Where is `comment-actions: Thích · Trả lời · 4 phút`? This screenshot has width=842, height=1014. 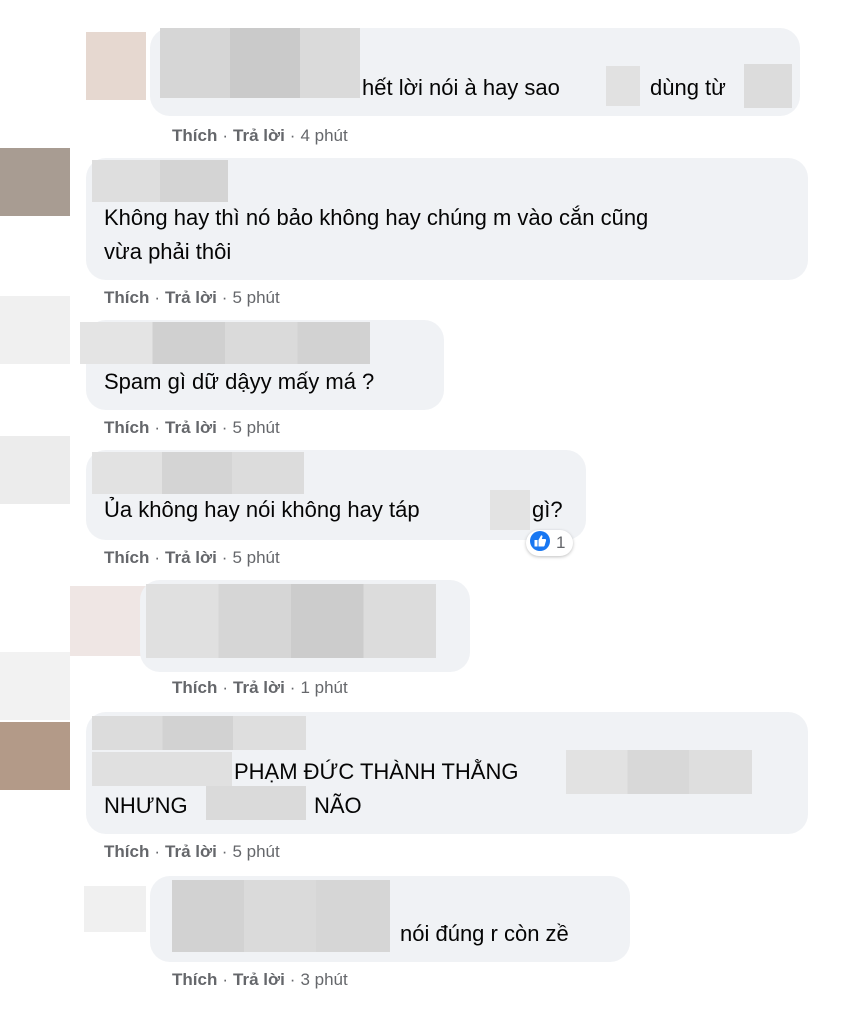 comment-actions: Thích · Trả lời · 4 phút is located at coordinates (260, 135).